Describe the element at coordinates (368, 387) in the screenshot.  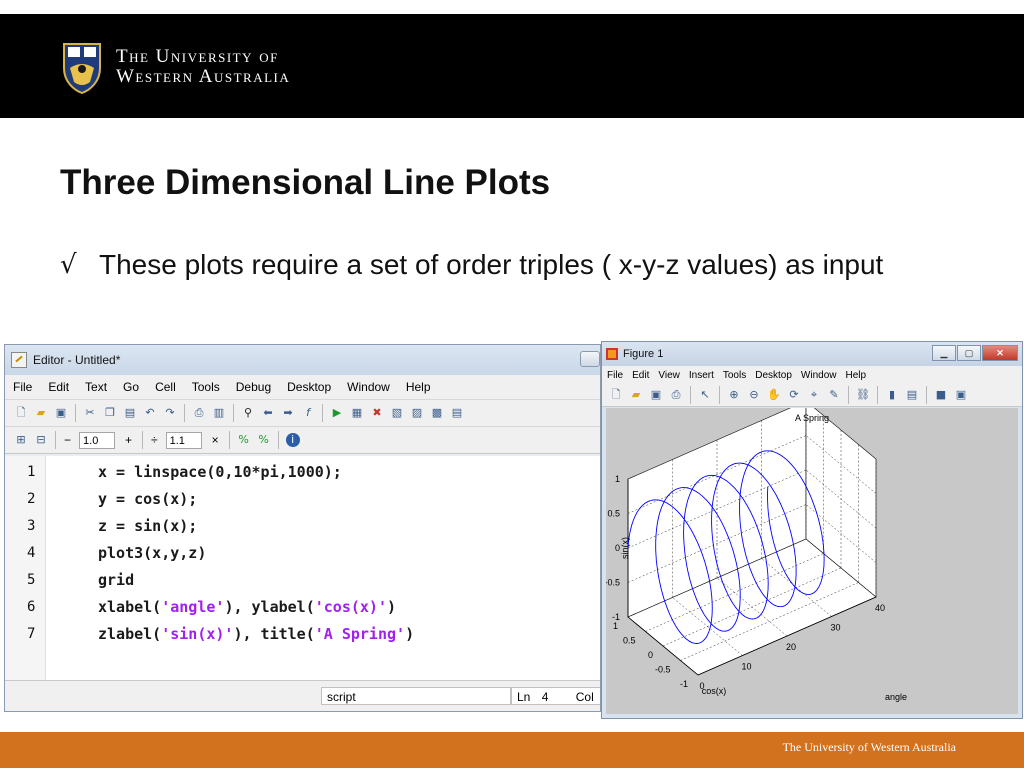
I see `menu-window: Window` at that location.